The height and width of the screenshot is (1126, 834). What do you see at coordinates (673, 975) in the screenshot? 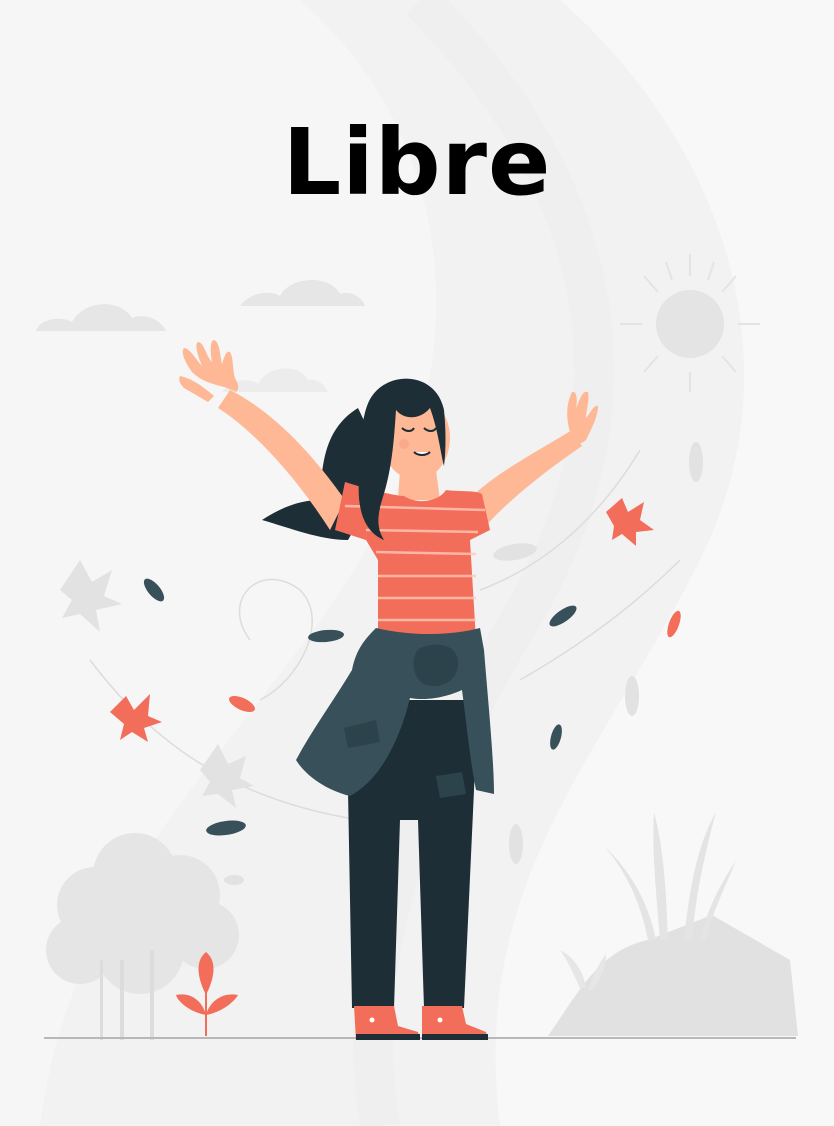
I see `rock-icon` at bounding box center [673, 975].